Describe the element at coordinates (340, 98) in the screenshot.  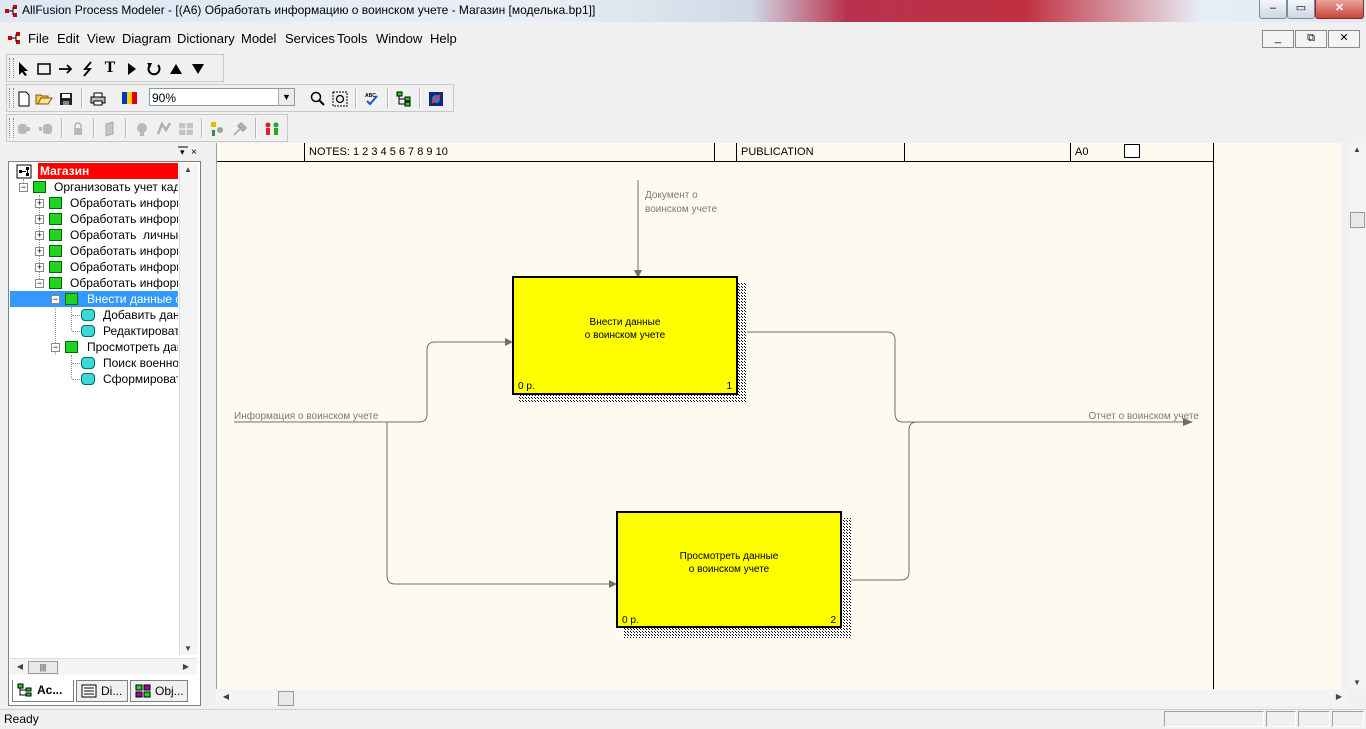
I see `zoom-fit-icon` at that location.